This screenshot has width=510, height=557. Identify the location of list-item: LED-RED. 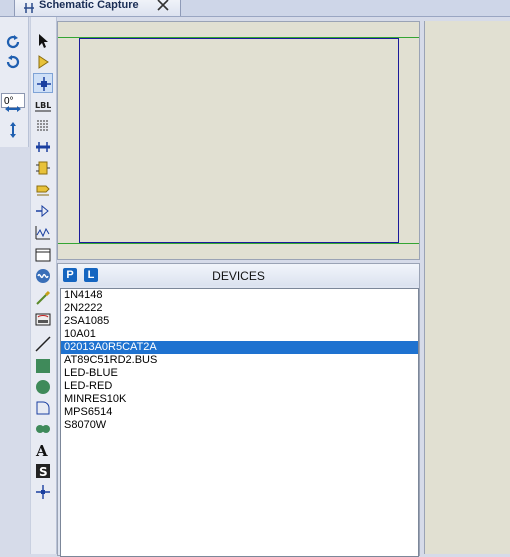
(239, 386).